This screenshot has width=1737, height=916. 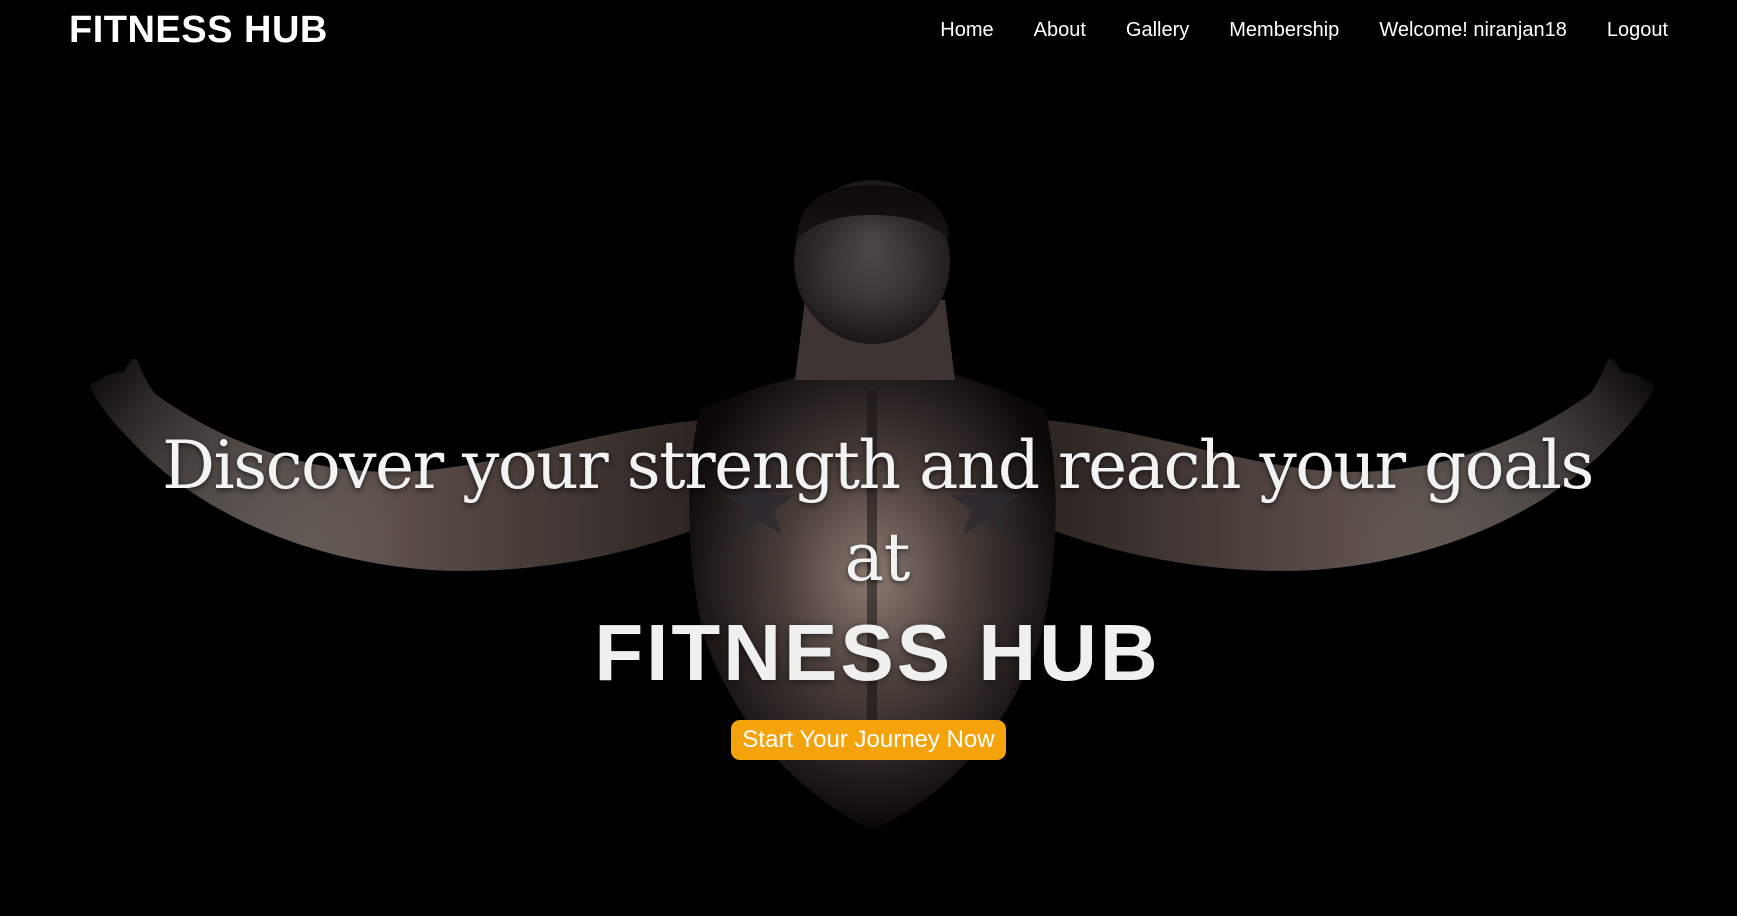 What do you see at coordinates (877, 557) in the screenshot?
I see `hero-tagline-at: at` at bounding box center [877, 557].